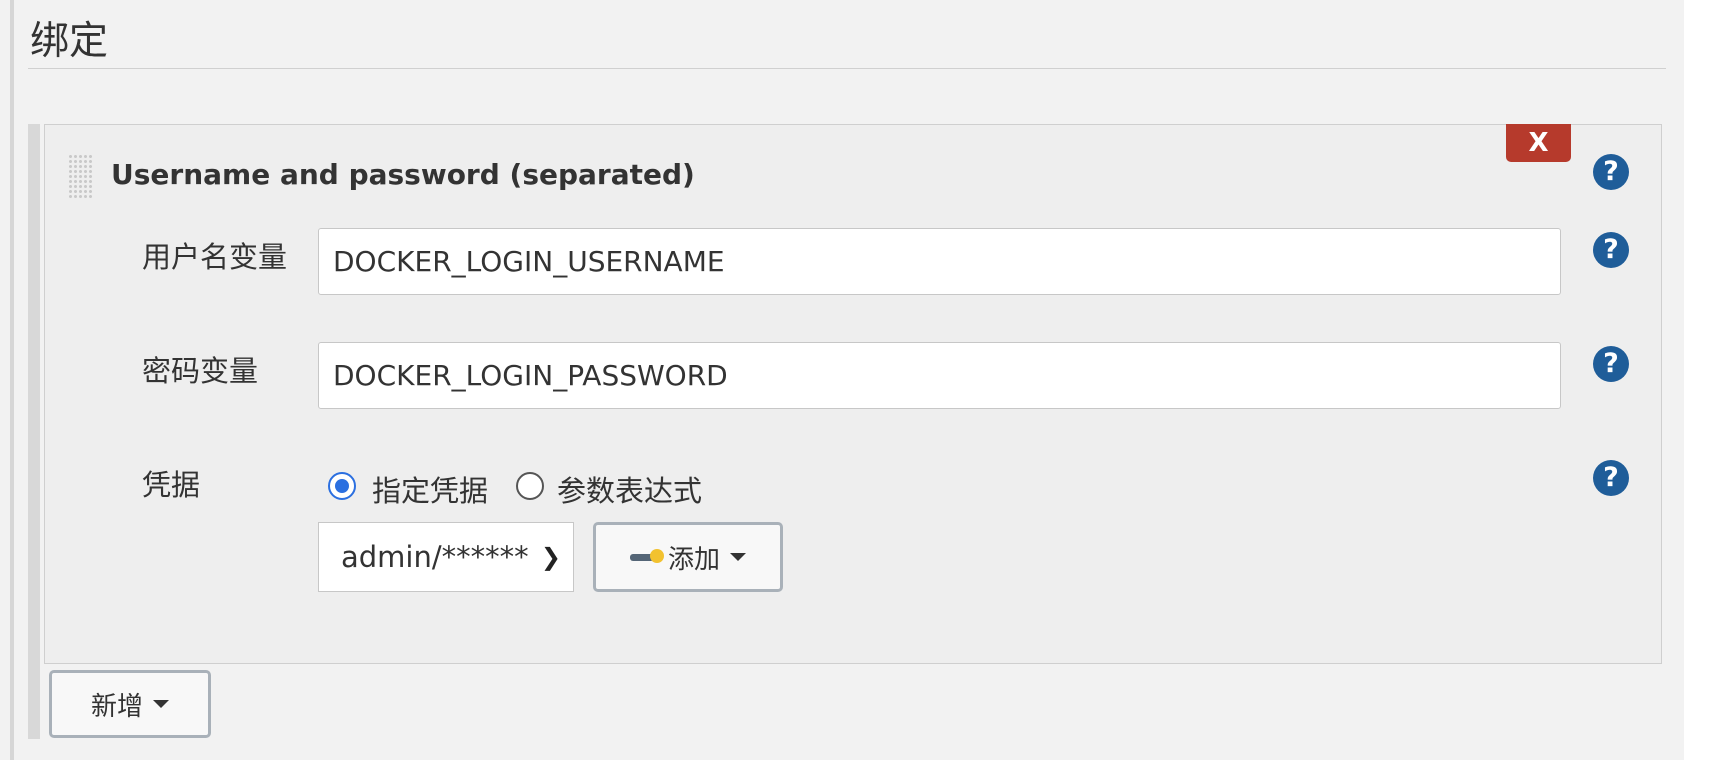  I want to click on radio-parameter-expression, so click(530, 486).